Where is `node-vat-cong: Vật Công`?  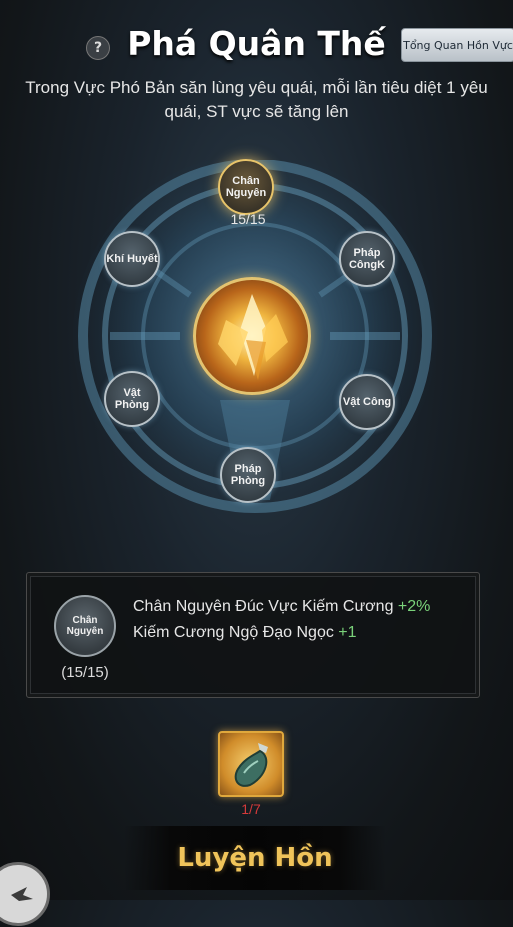
node-vat-cong: Vật Công is located at coordinates (367, 402).